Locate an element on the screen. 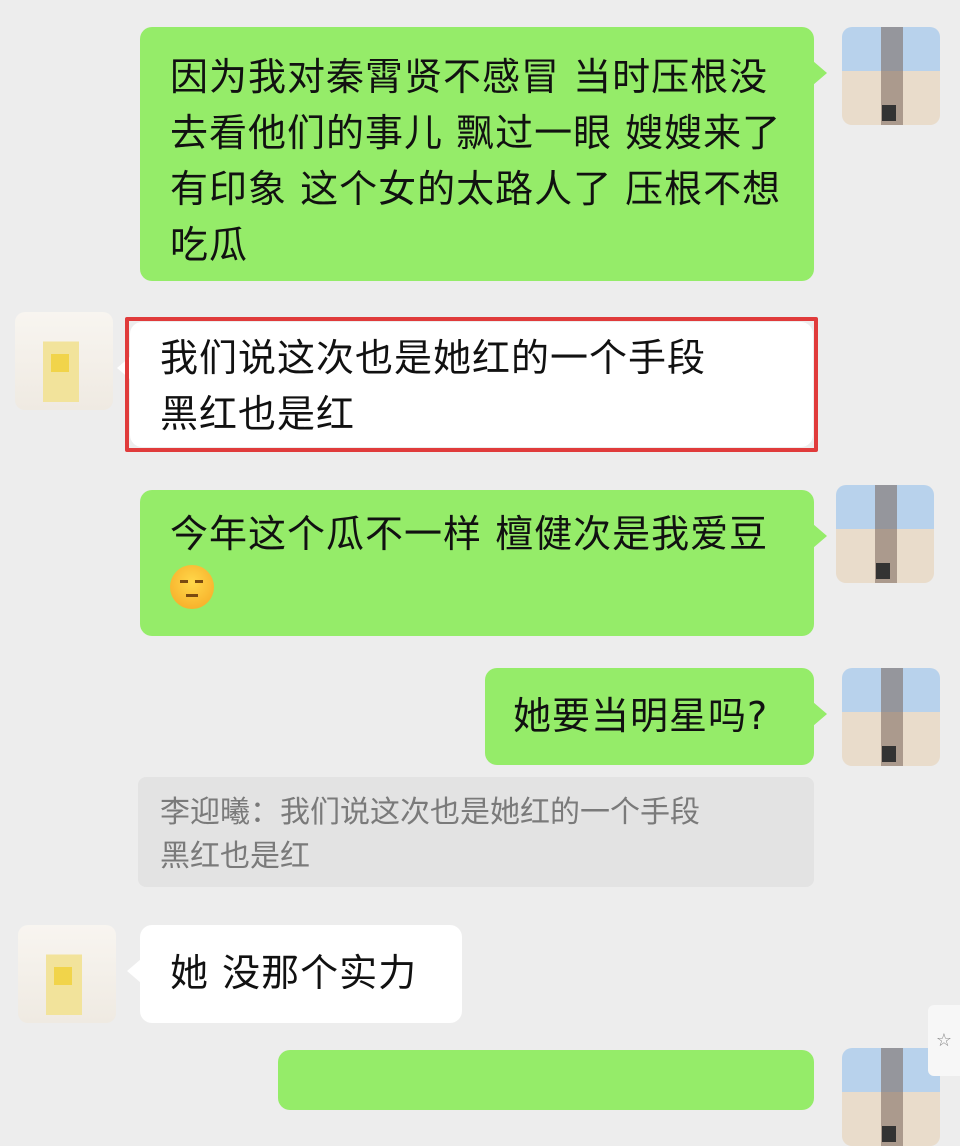  sent-message-bubble: 她要当明星吗? is located at coordinates (656, 716).